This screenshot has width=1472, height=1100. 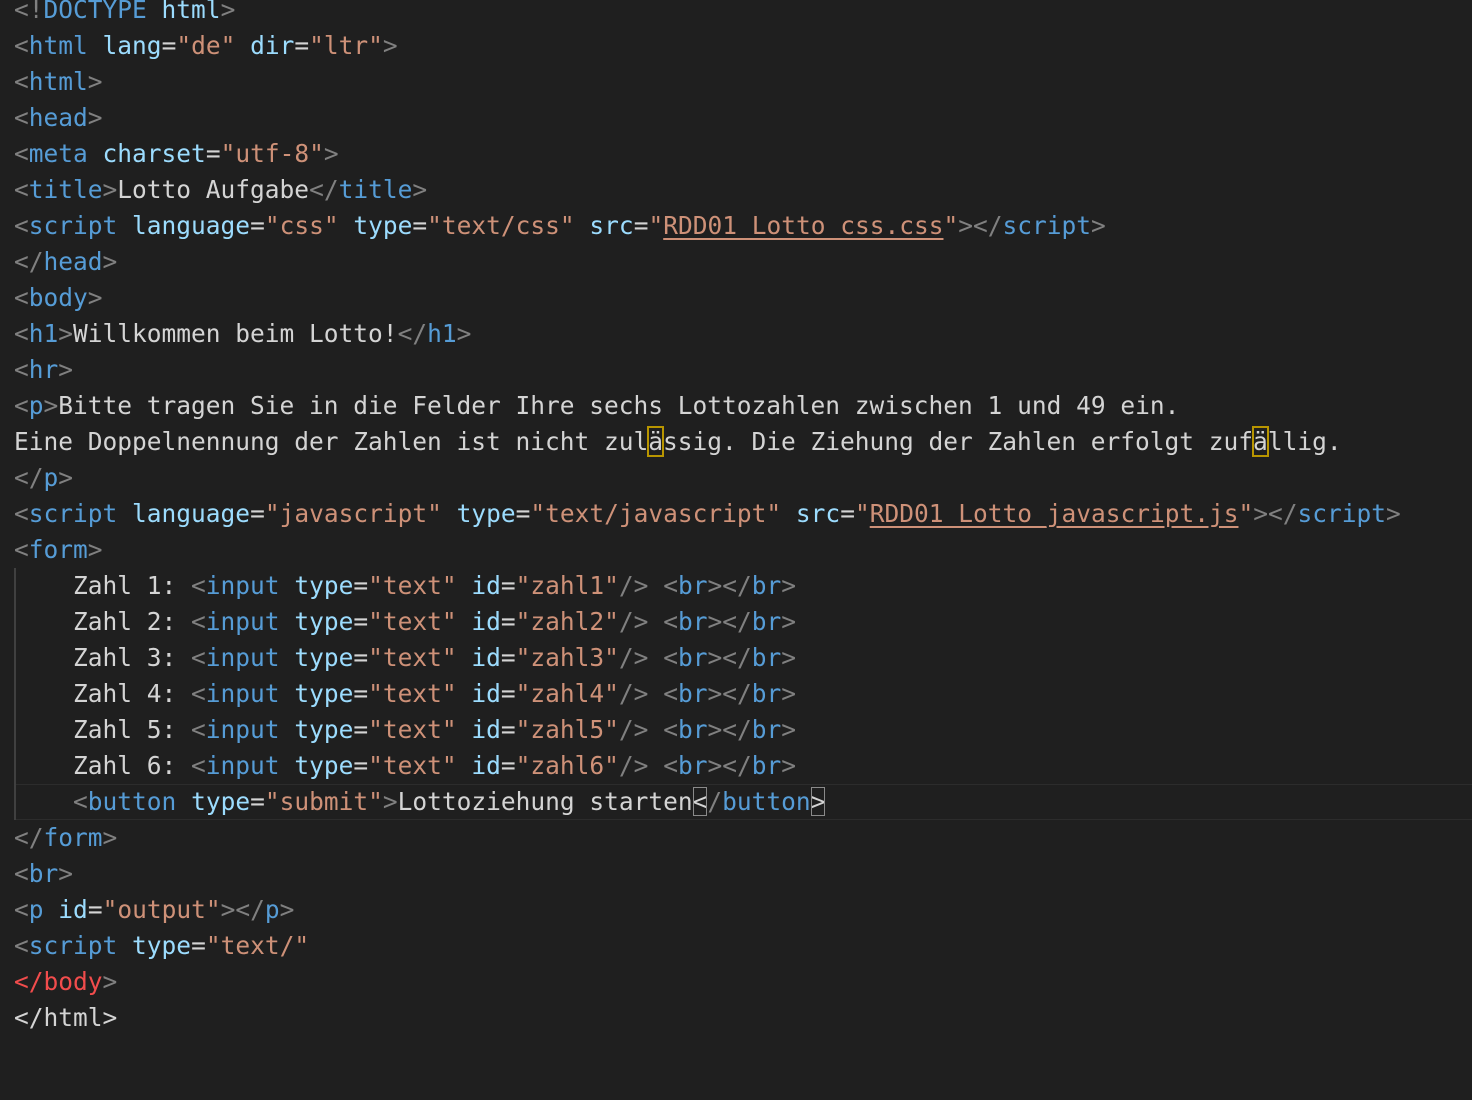 What do you see at coordinates (346, 45) in the screenshot?
I see `code-token: "ltr"` at bounding box center [346, 45].